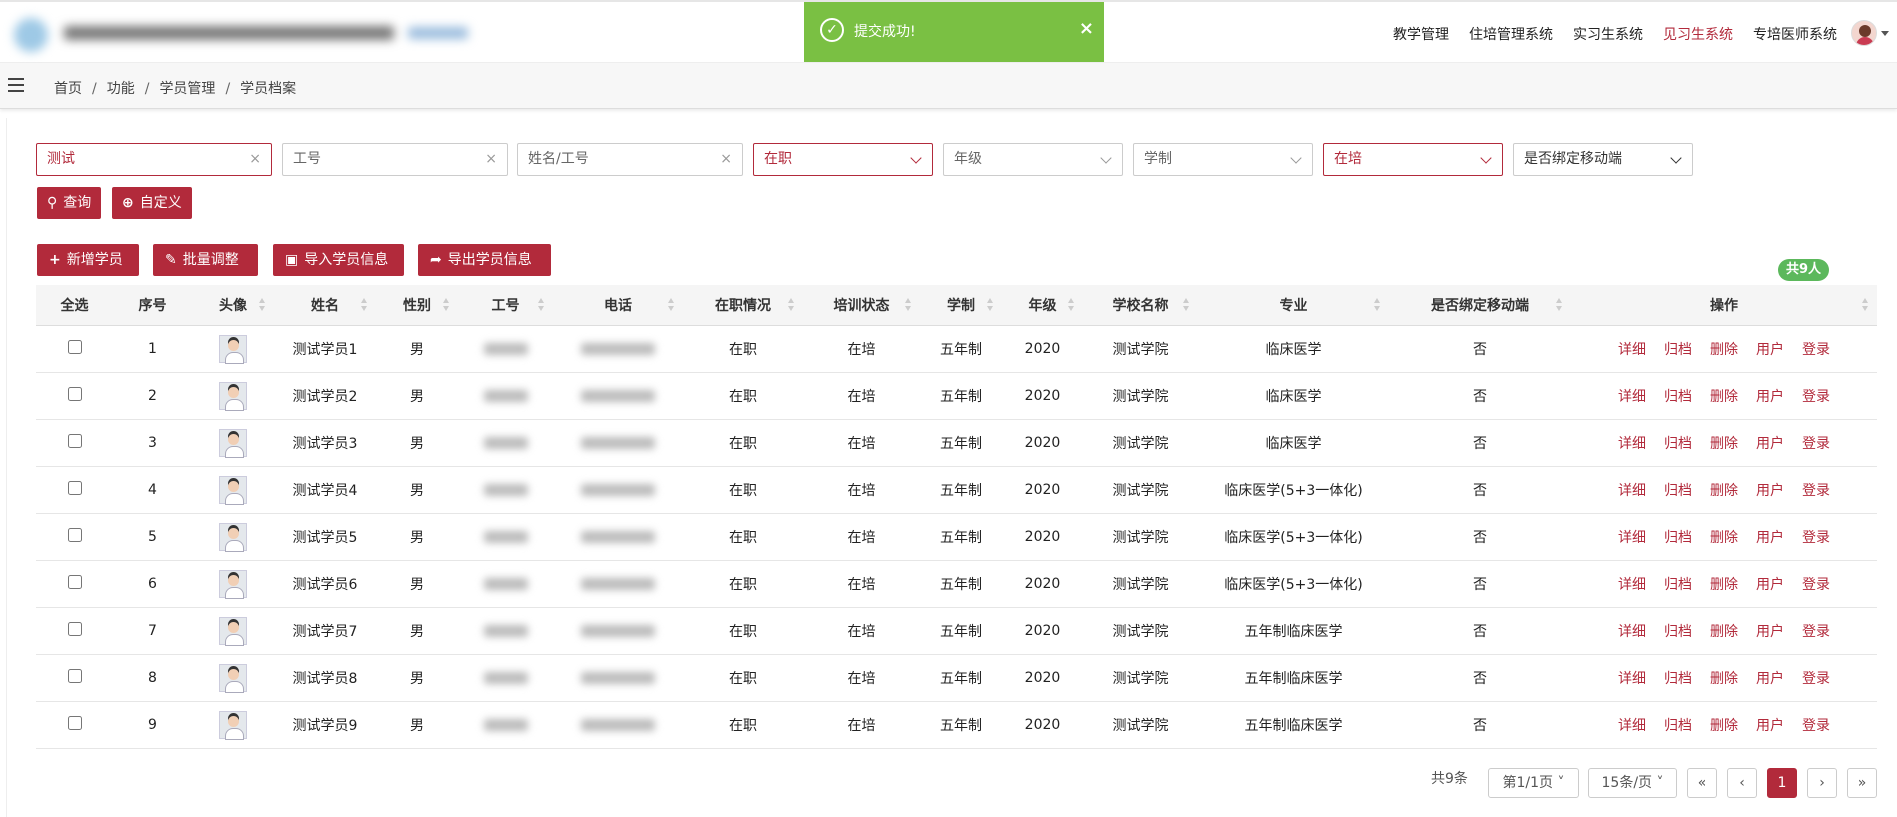  What do you see at coordinates (1632, 783) in the screenshot?
I see `page-size-select: 15条/页 ˅` at bounding box center [1632, 783].